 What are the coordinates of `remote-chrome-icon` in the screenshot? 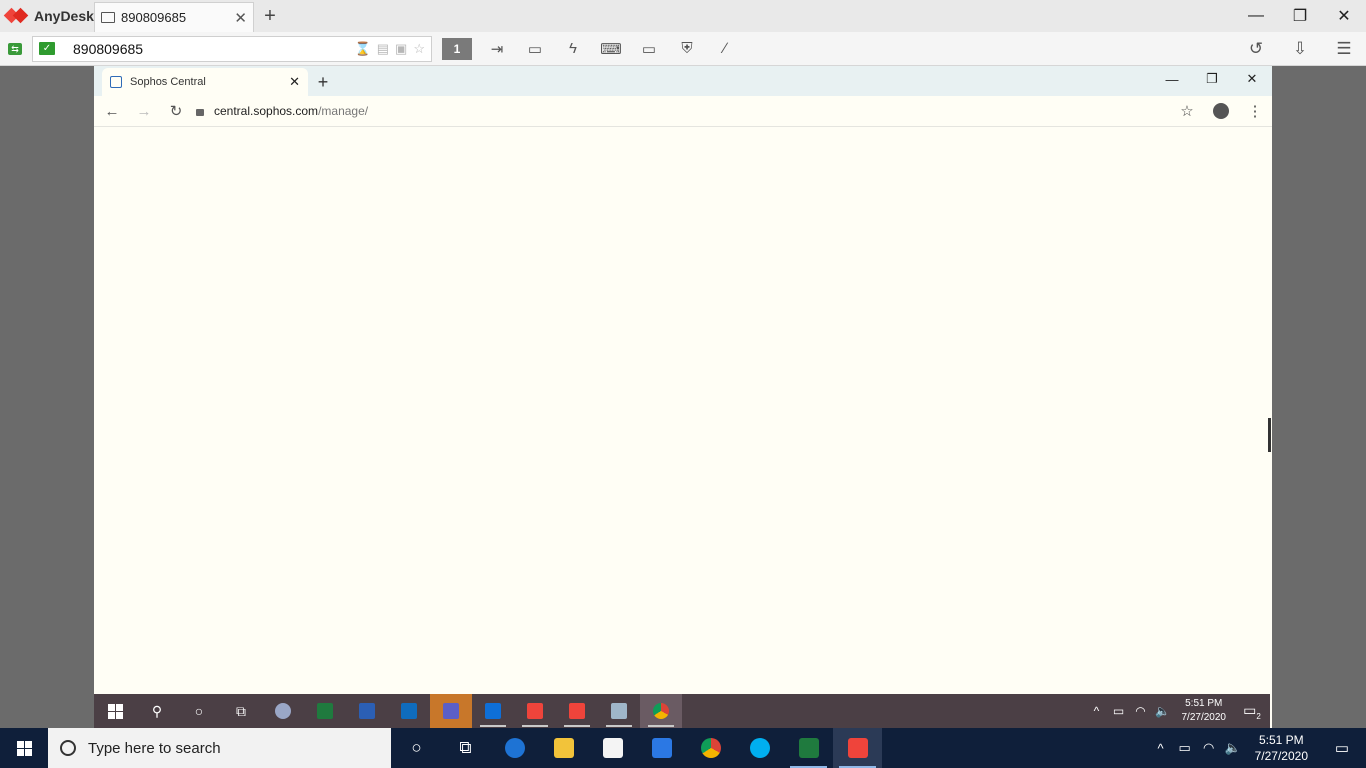 It's located at (661, 711).